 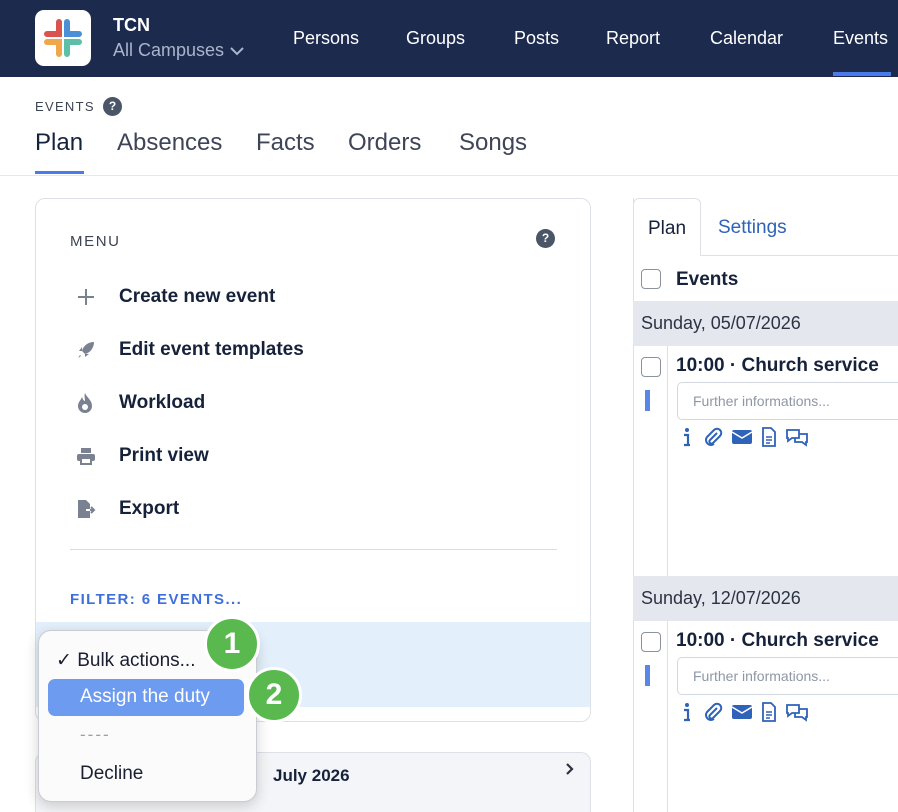 I want to click on export-label: Export, so click(x=149, y=508).